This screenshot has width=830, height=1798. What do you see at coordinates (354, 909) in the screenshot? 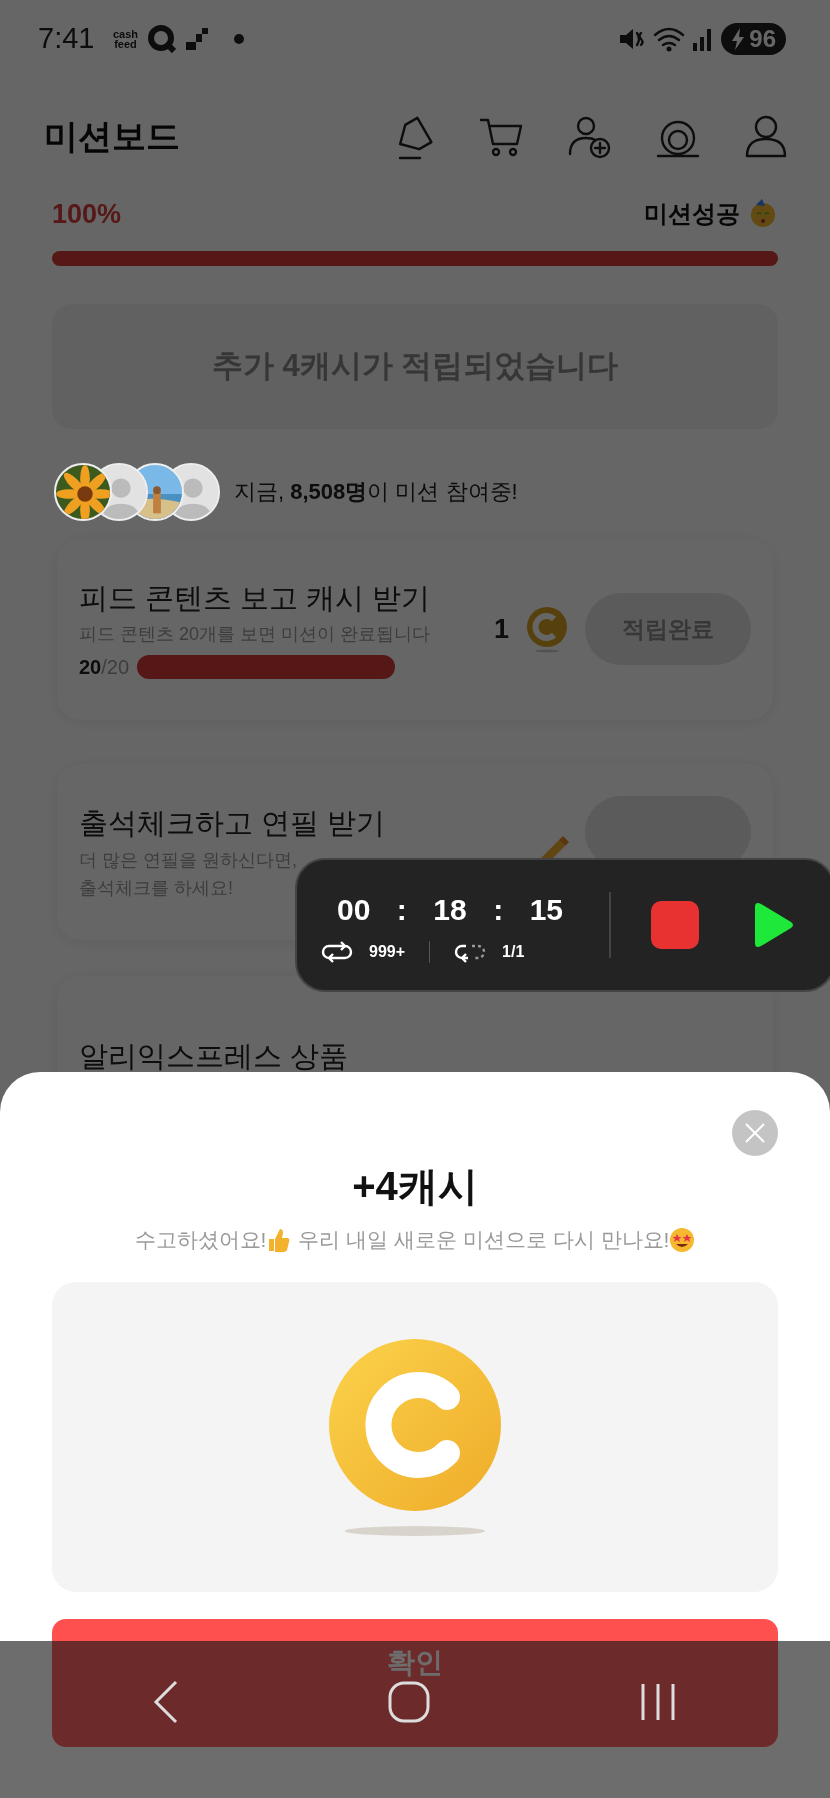
I see `timer-text: 00` at bounding box center [354, 909].